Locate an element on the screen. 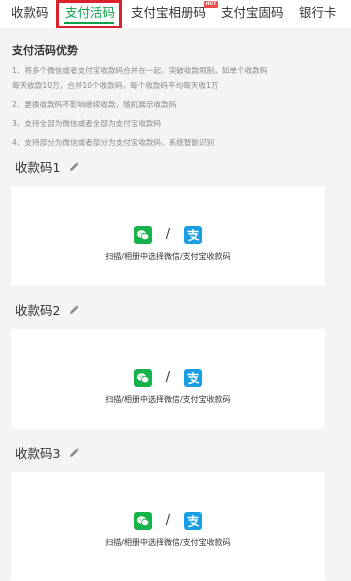 This screenshot has height=581, width=351. tab-bar: 收款码 支付活码 支付宝相册码 HOT 支付宝固码 银行卡 is located at coordinates (175, 14).